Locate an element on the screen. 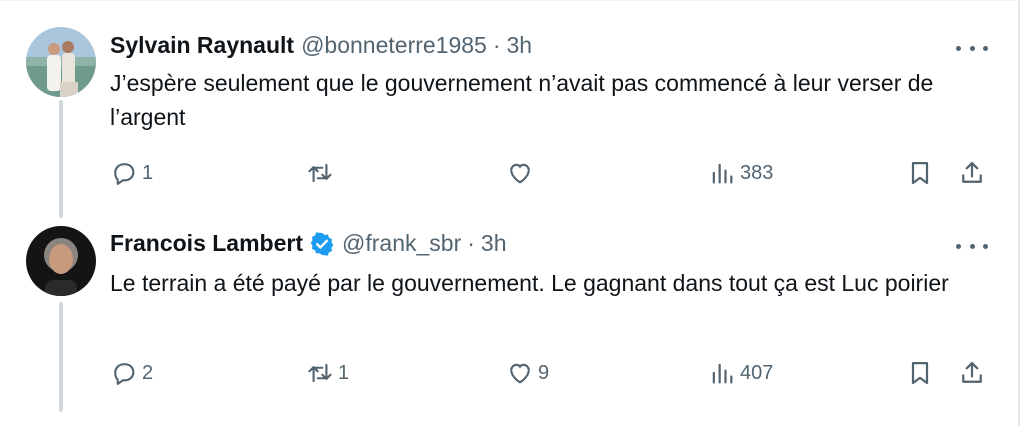 The width and height of the screenshot is (1020, 426). view-count: 407 is located at coordinates (757, 372).